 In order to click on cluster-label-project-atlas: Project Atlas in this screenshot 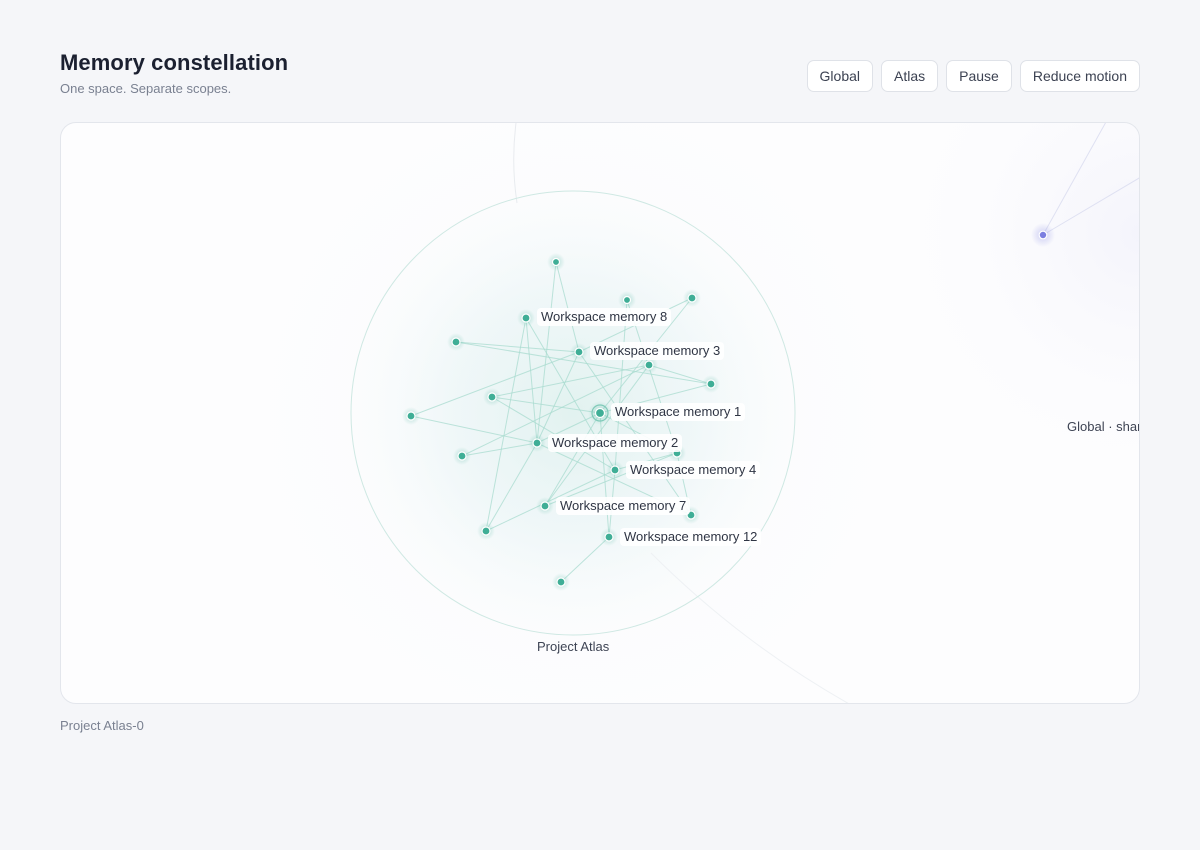, I will do `click(573, 646)`.